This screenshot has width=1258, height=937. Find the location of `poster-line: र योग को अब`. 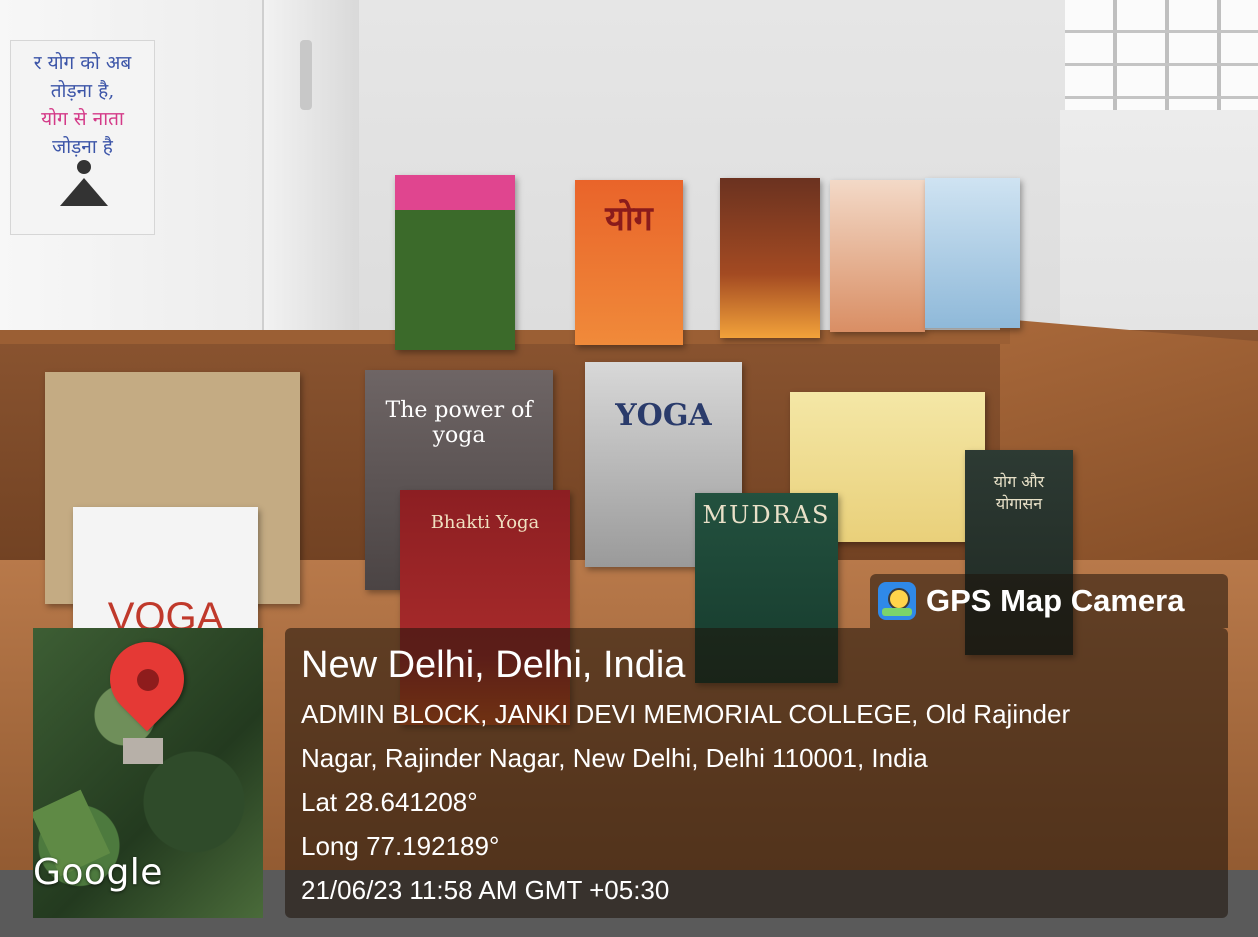

poster-line: र योग को अब is located at coordinates (82, 63).